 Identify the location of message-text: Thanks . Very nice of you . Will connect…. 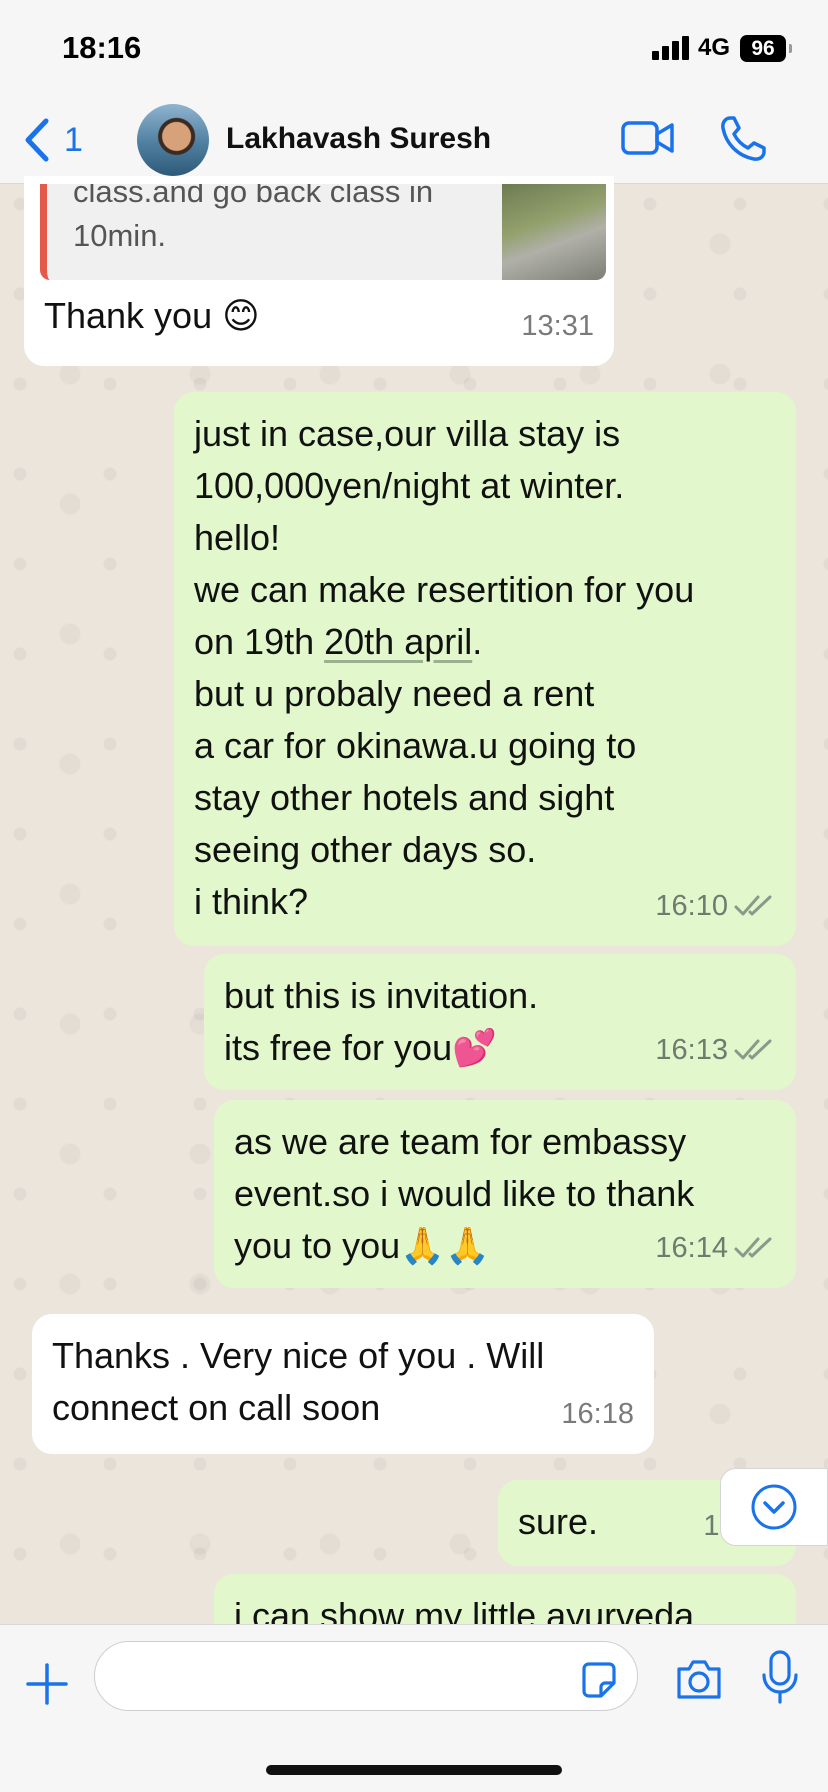
(298, 1381).